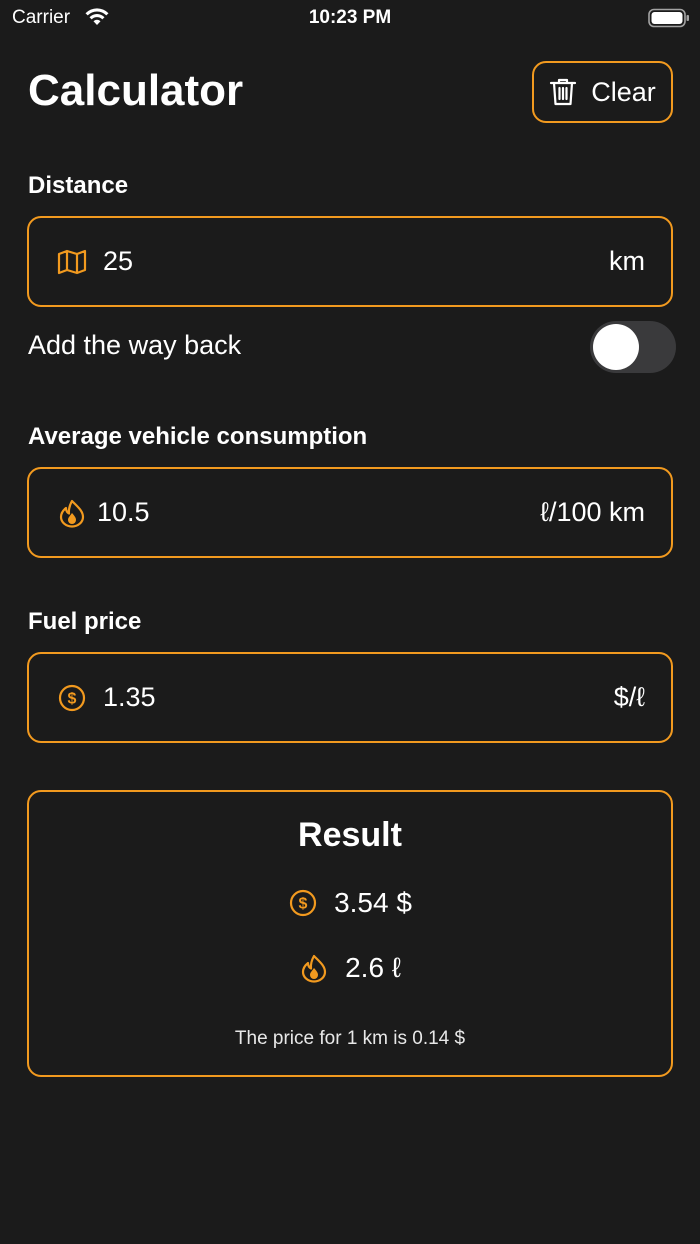 This screenshot has height=1244, width=700. Describe the element at coordinates (350, 835) in the screenshot. I see `result-title: Result` at that location.